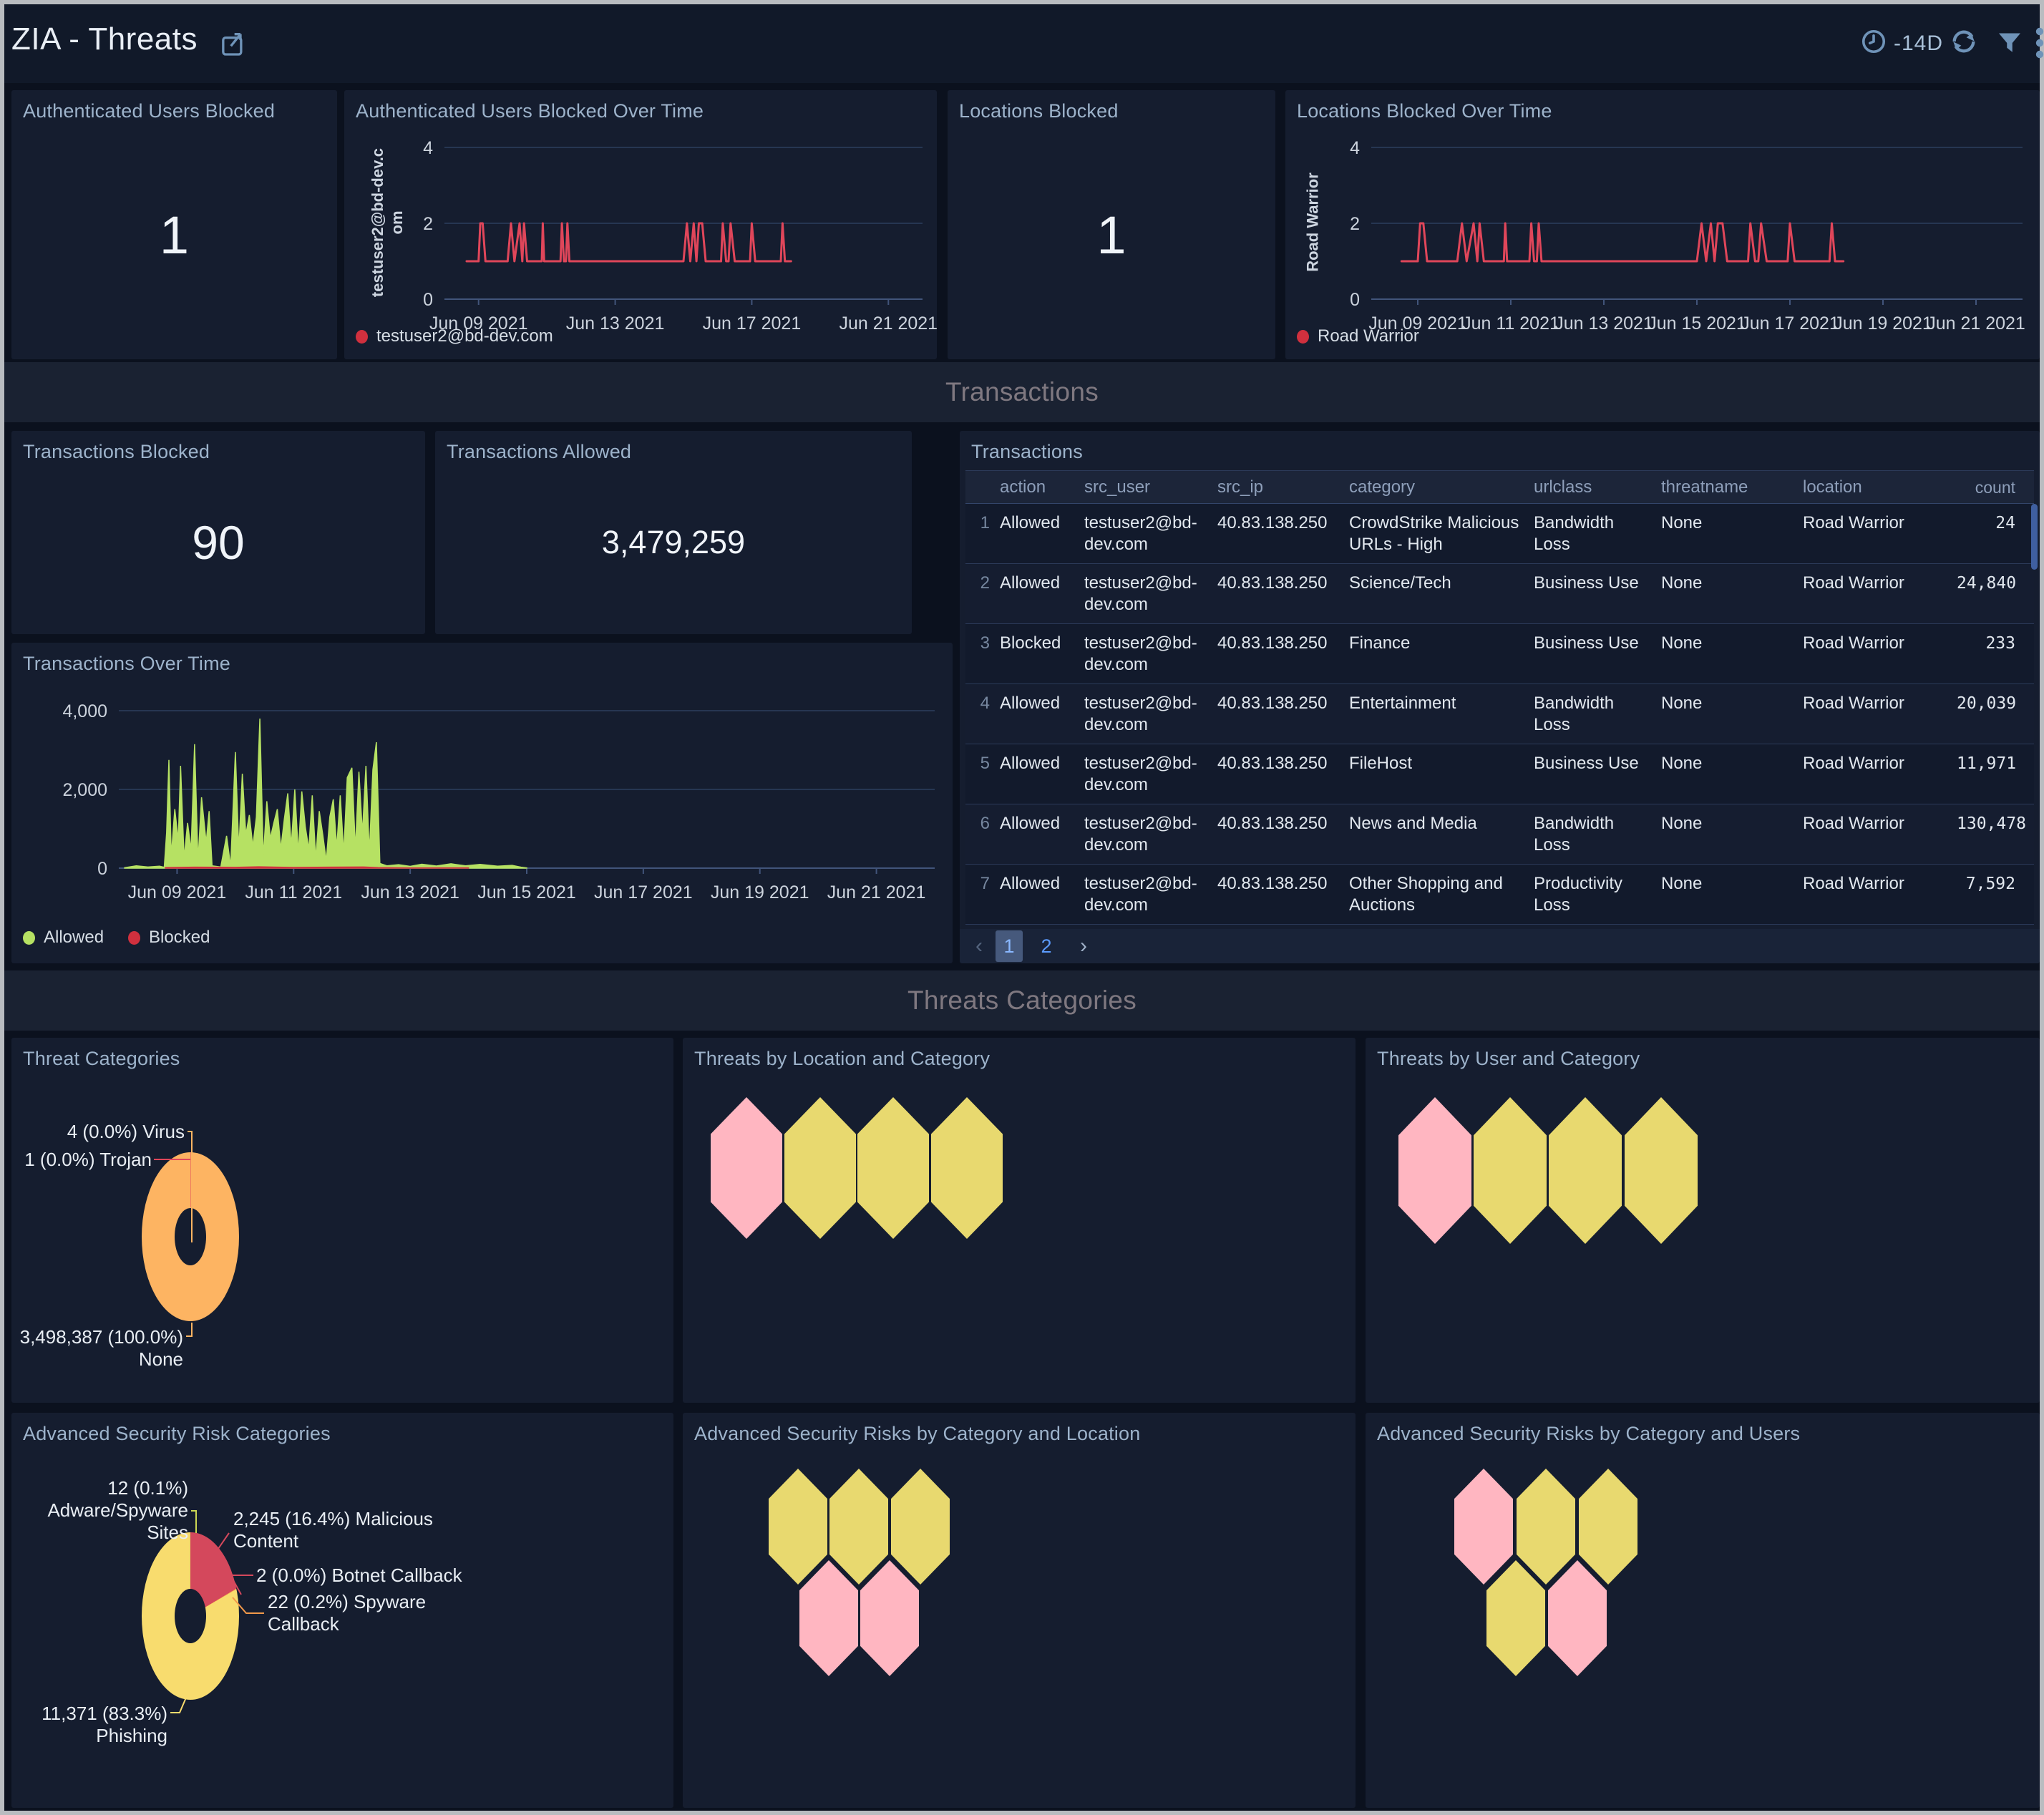 Image resolution: width=2044 pixels, height=1815 pixels. I want to click on column-header-count: count, so click(1992, 487).